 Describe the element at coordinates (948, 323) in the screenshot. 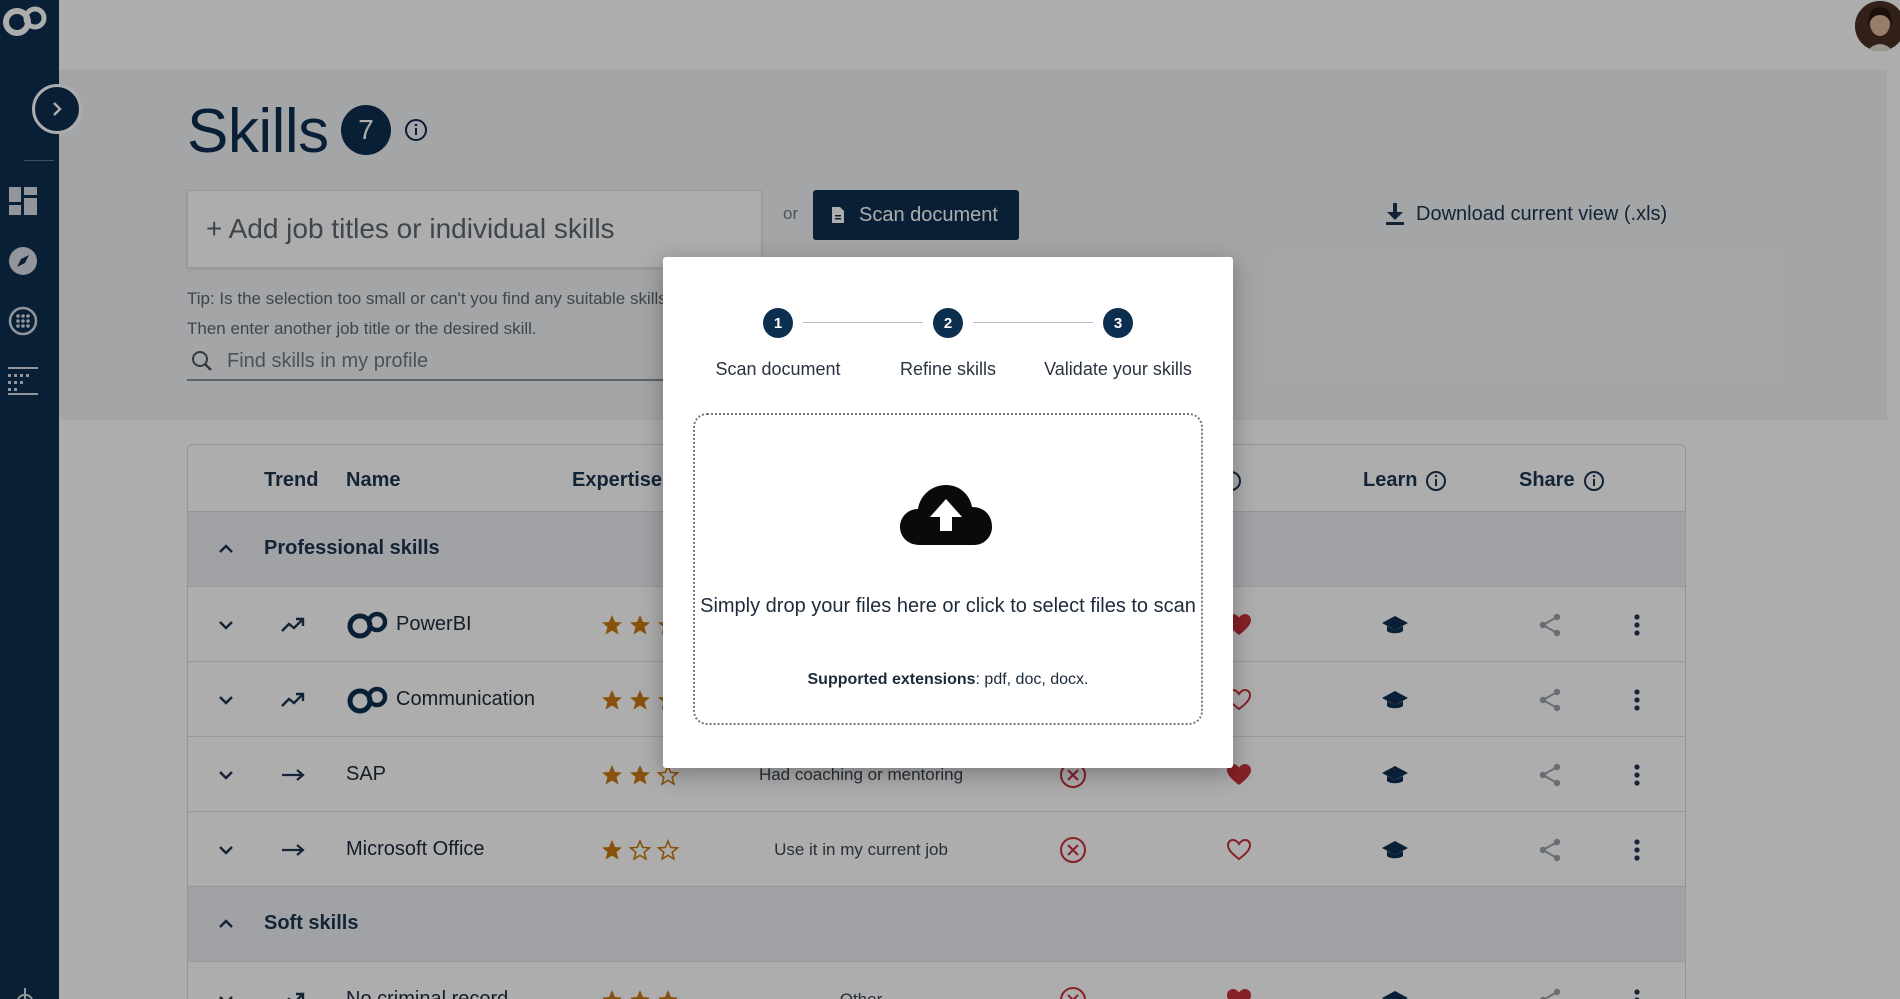

I see `step-2-indicator: 2` at that location.